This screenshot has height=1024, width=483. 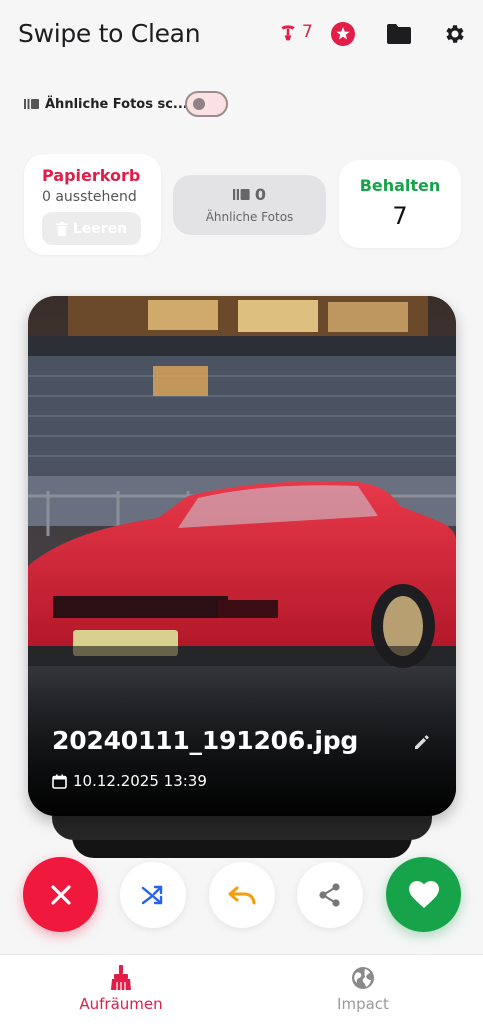 I want to click on heart-icon, so click(x=423, y=894).